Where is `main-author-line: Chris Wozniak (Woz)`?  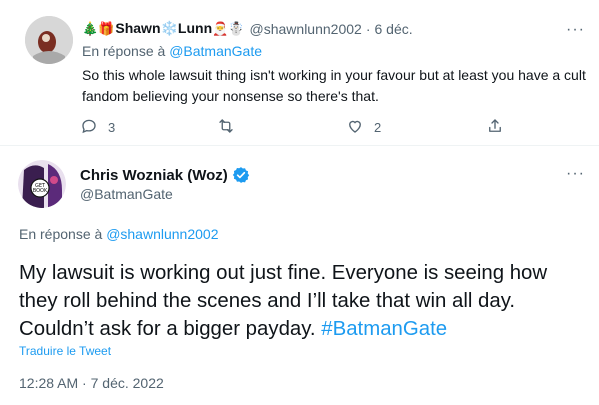
main-author-line: Chris Wozniak (Woz) is located at coordinates (165, 175).